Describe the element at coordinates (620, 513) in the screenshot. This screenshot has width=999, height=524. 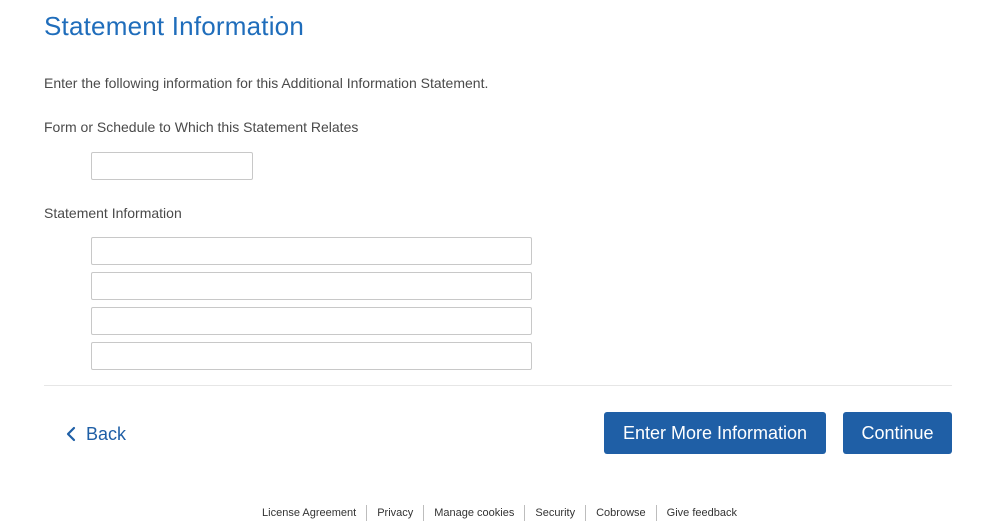
I see `footer-link-cobrowse: Cobrowse` at that location.